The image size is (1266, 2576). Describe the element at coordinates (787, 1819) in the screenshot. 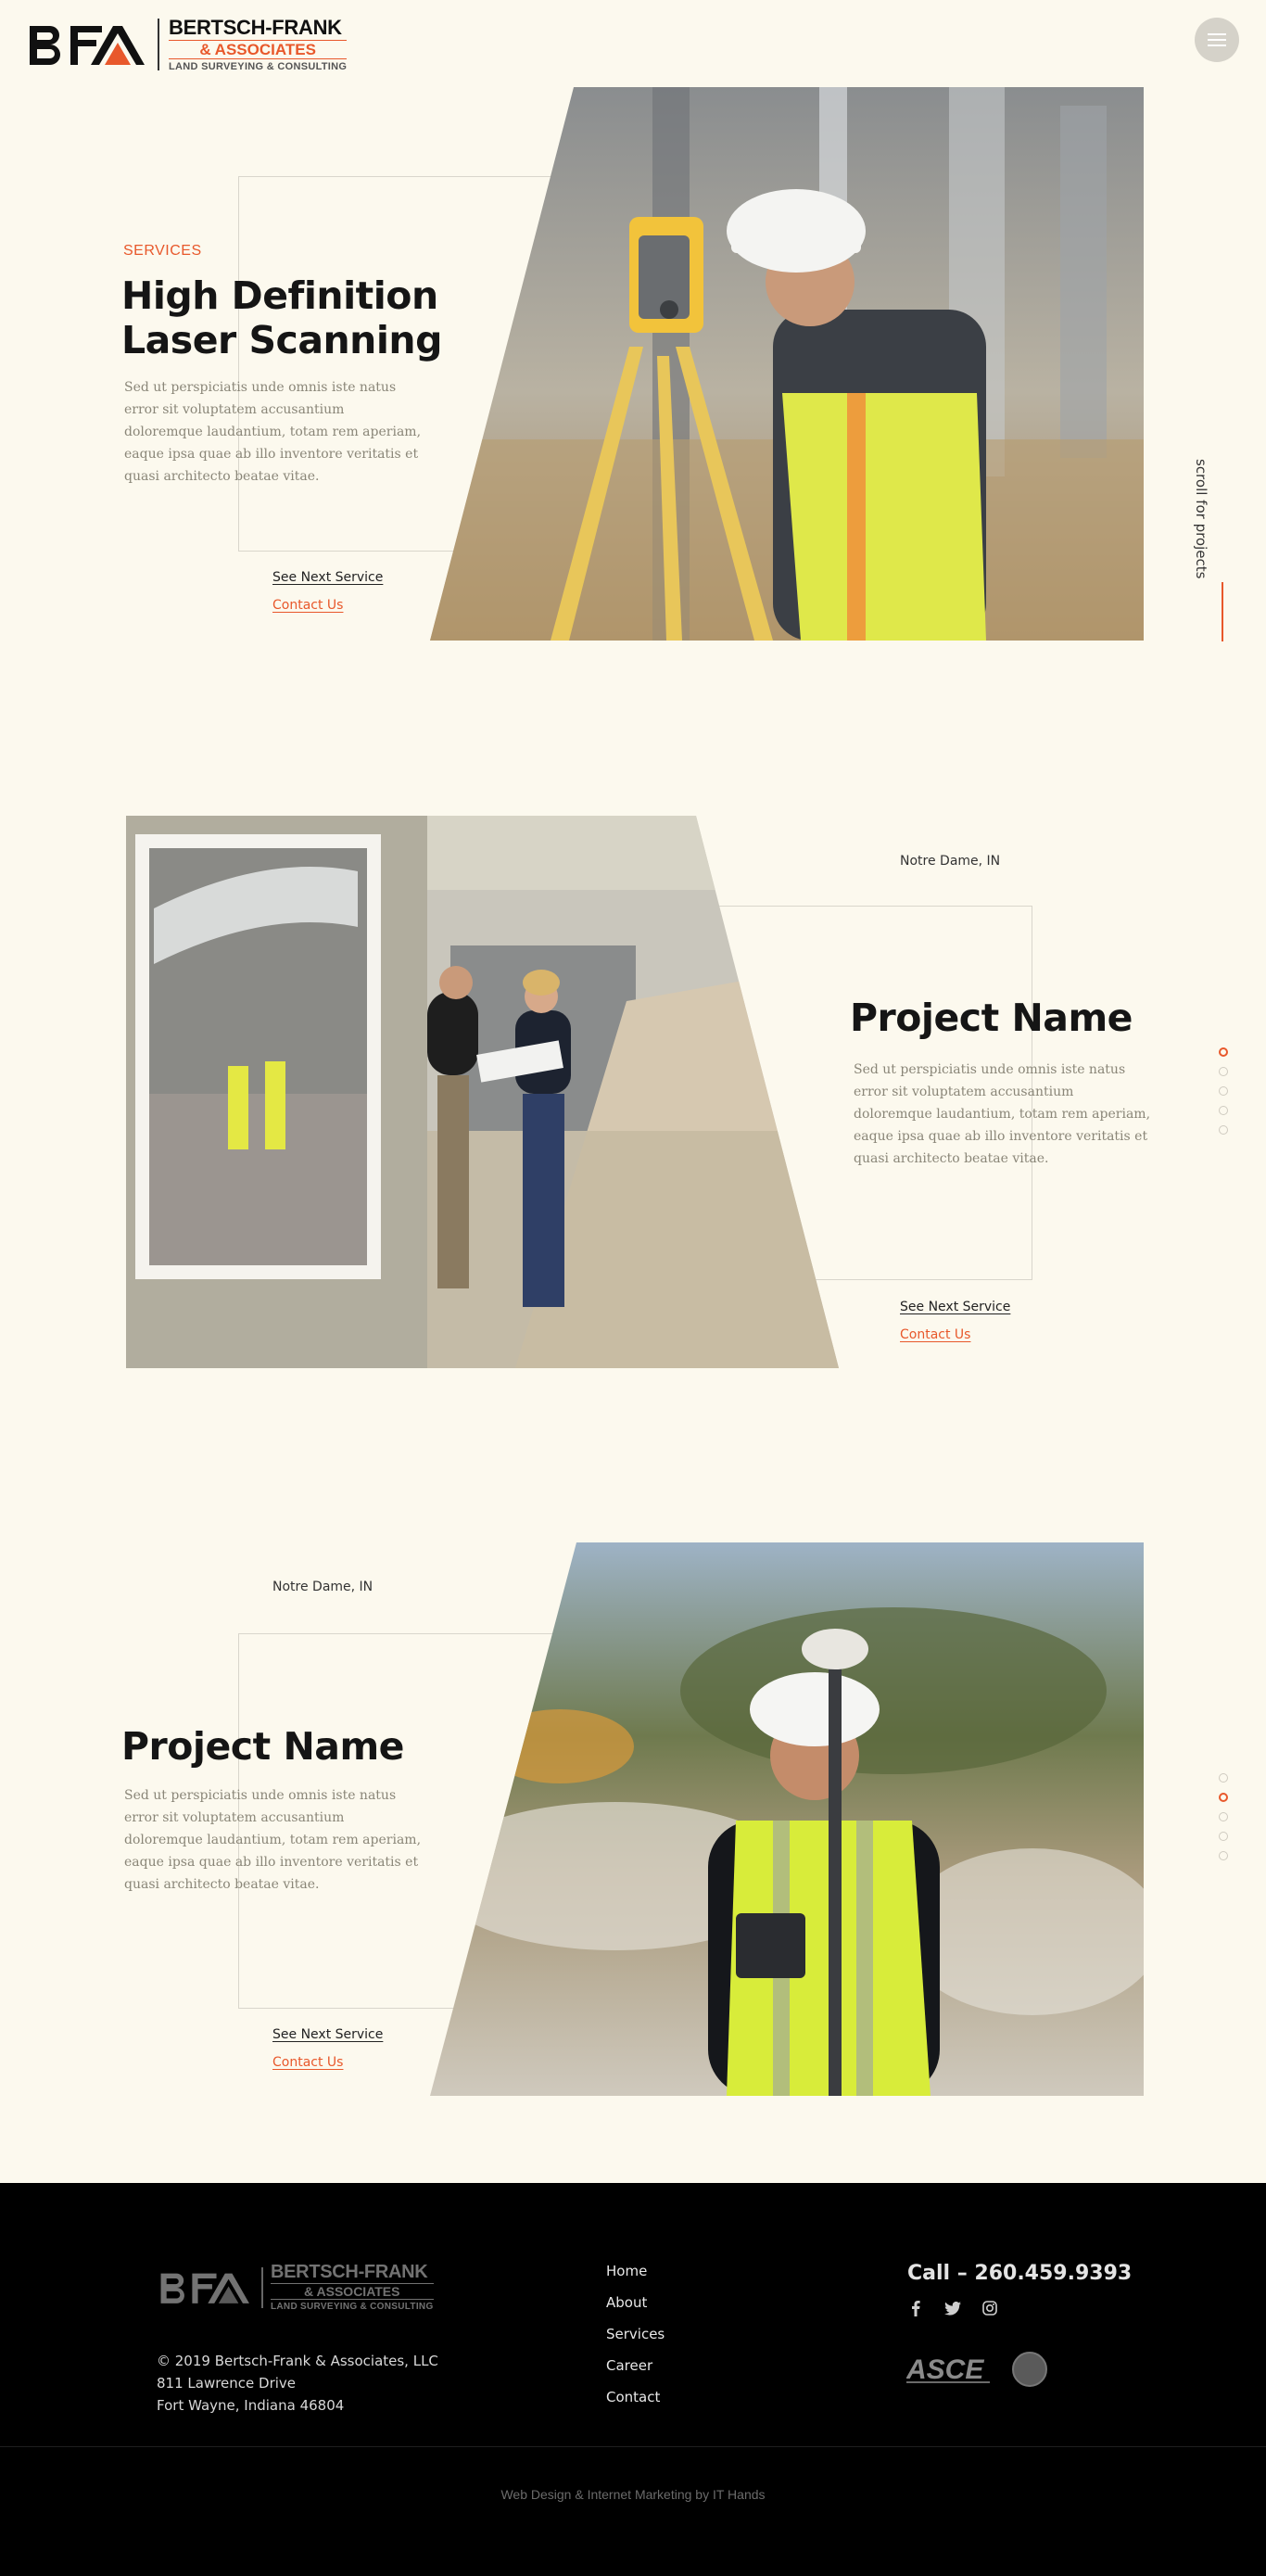

I see `project-photo-gps-surveyor` at that location.